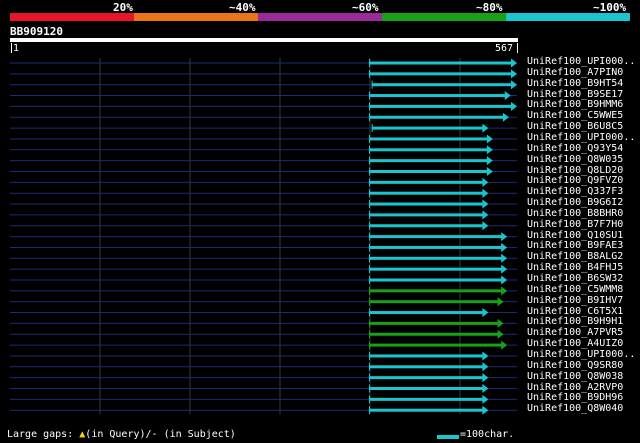  I want to click on hit-name-link: UniRef100_A2RVP0, so click(575, 387).